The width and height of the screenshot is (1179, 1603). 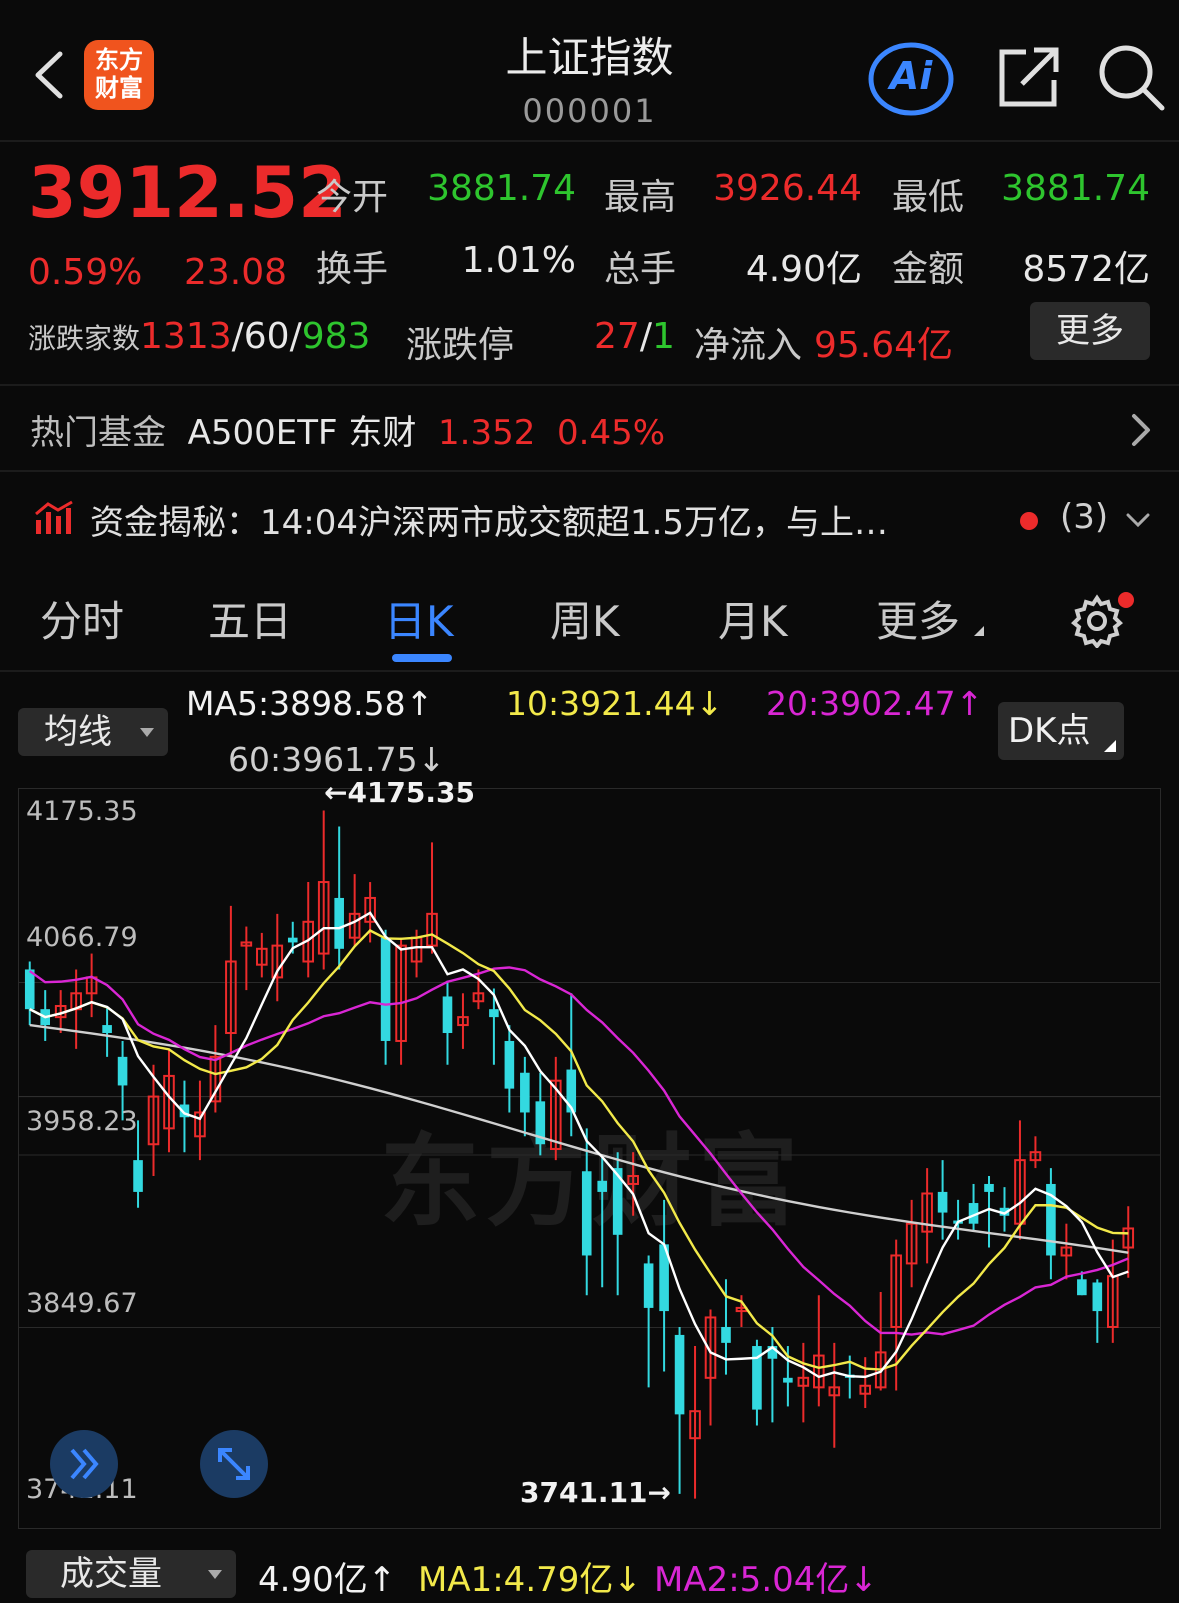 I want to click on y-tick-1: 4066.79, so click(x=82, y=937).